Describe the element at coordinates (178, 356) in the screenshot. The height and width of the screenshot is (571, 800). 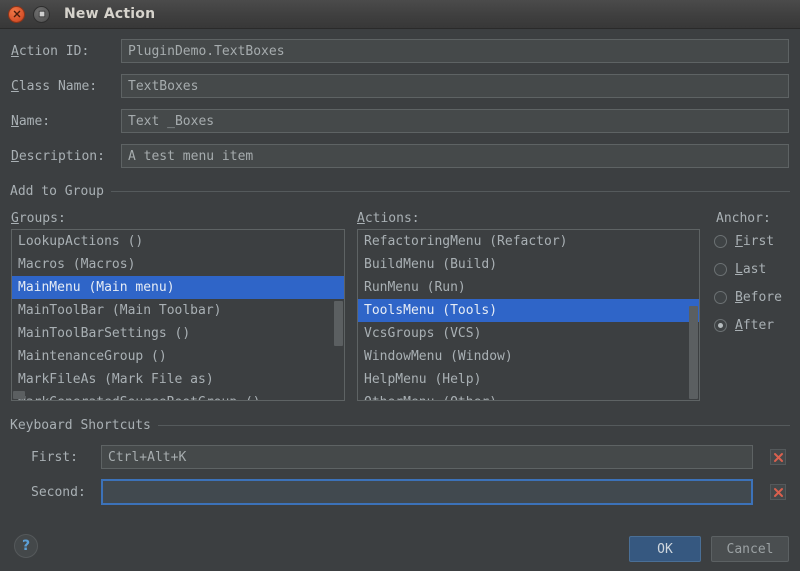
I see `list-item: MaintenanceGroup ()` at that location.